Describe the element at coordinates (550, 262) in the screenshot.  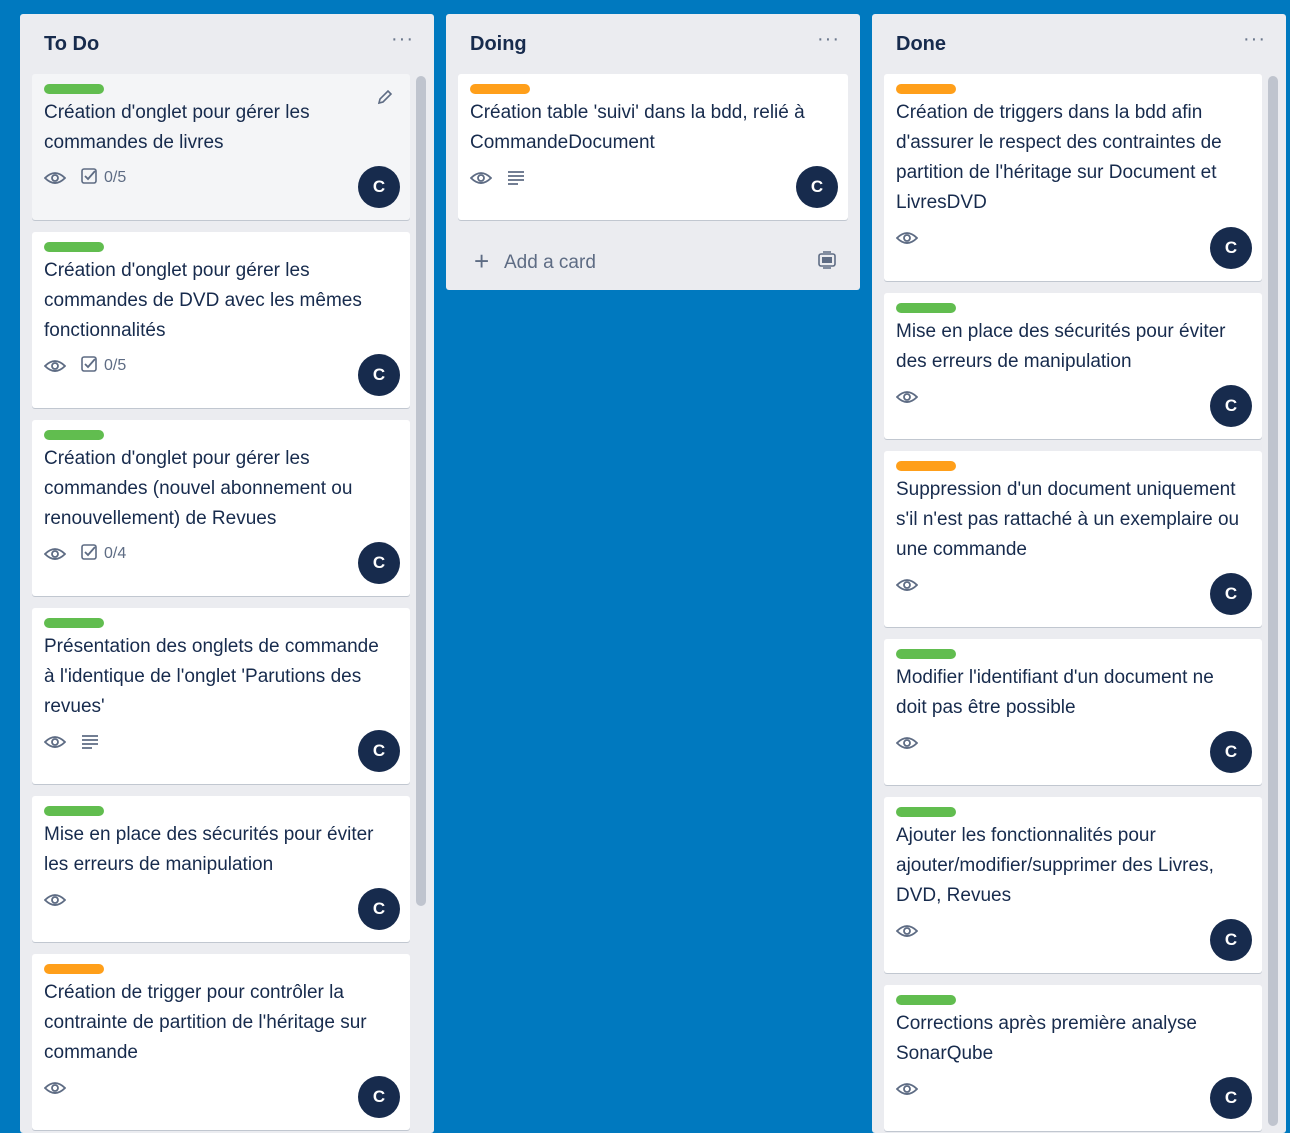
I see `add-card-label: Add a card` at that location.